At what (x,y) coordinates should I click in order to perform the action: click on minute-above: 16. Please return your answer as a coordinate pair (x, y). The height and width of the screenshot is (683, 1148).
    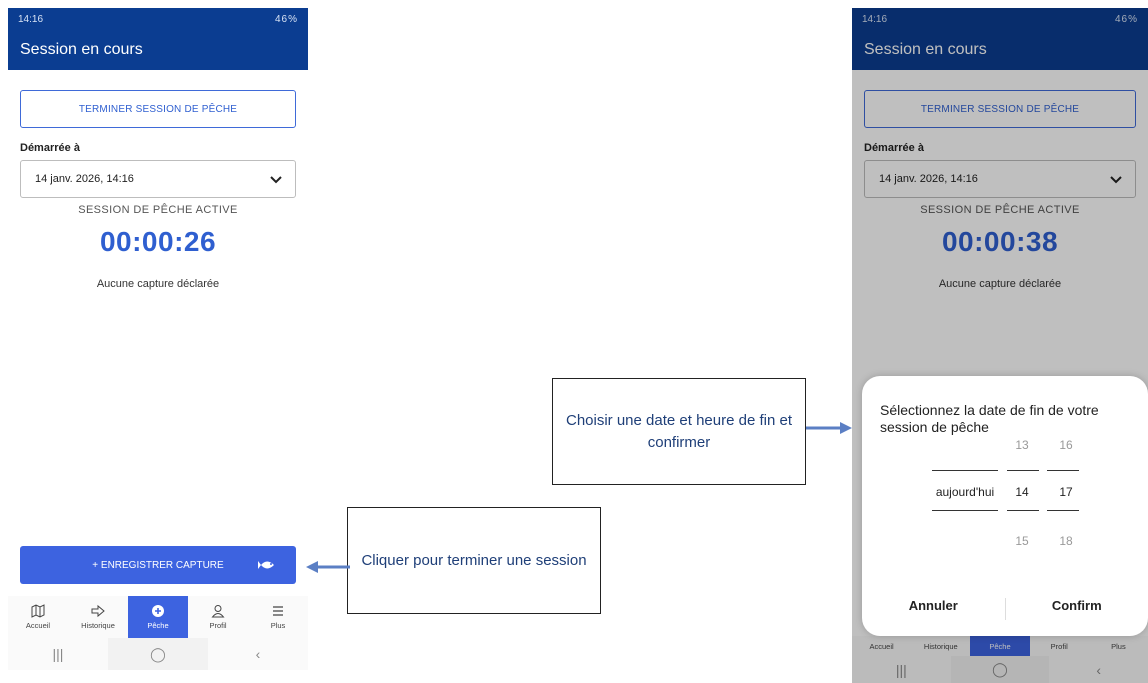
    Looking at the image, I should click on (1066, 445).